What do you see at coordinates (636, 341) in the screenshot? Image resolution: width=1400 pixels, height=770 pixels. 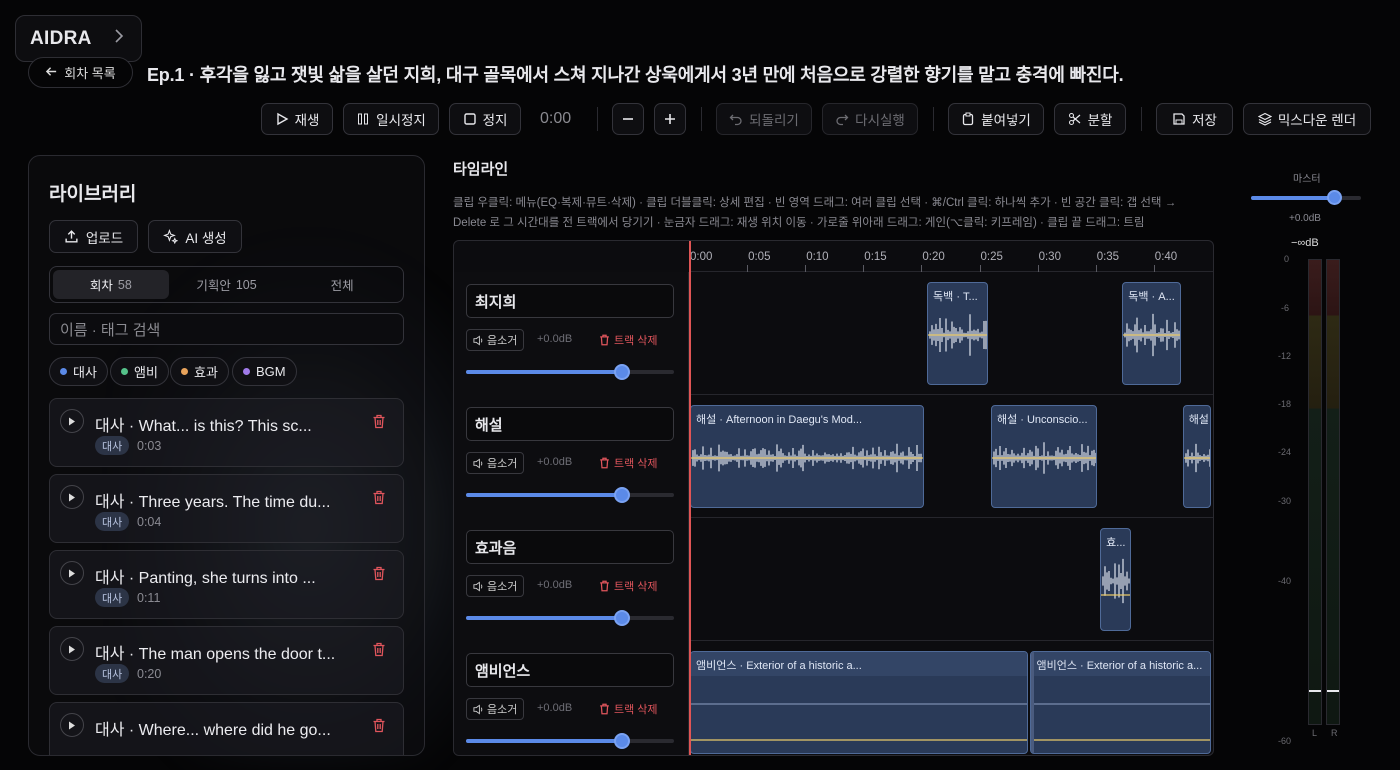 I see `delete-track-label: 트랙 삭제` at bounding box center [636, 341].